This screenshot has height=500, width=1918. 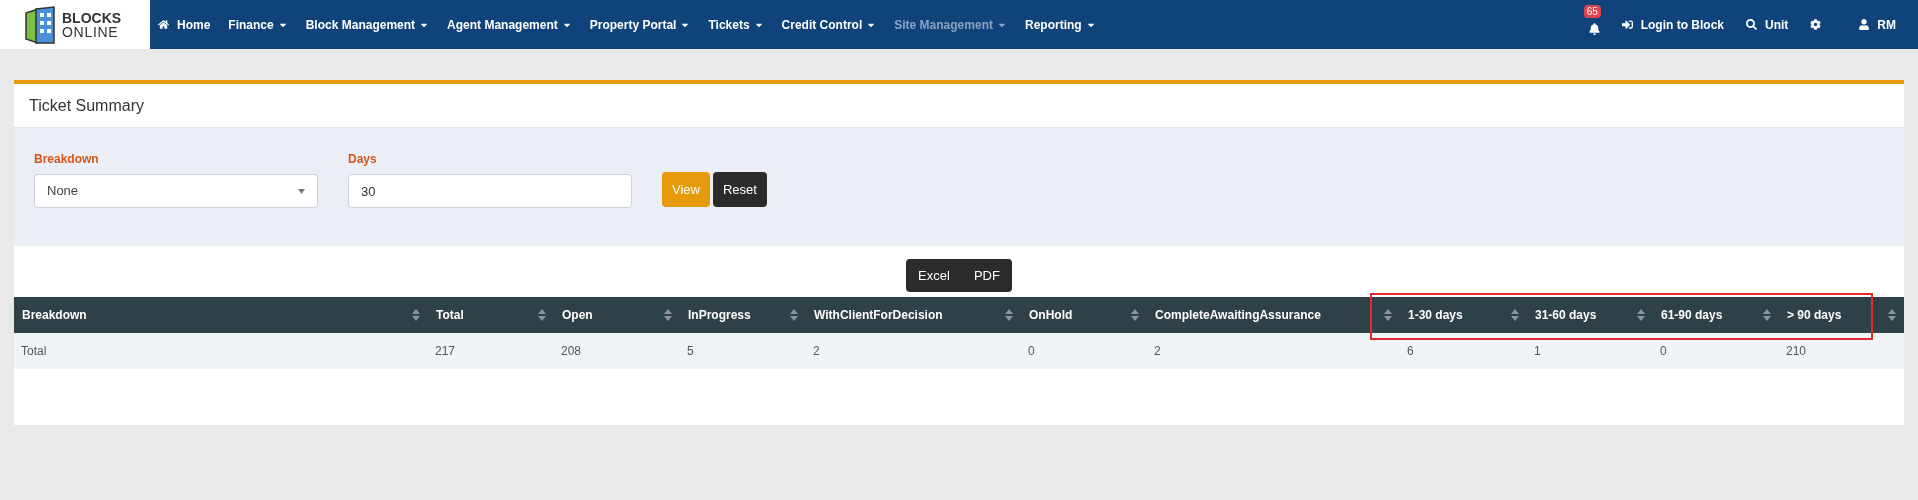 What do you see at coordinates (1716, 315) in the screenshot?
I see `column-header: 61-90 days` at bounding box center [1716, 315].